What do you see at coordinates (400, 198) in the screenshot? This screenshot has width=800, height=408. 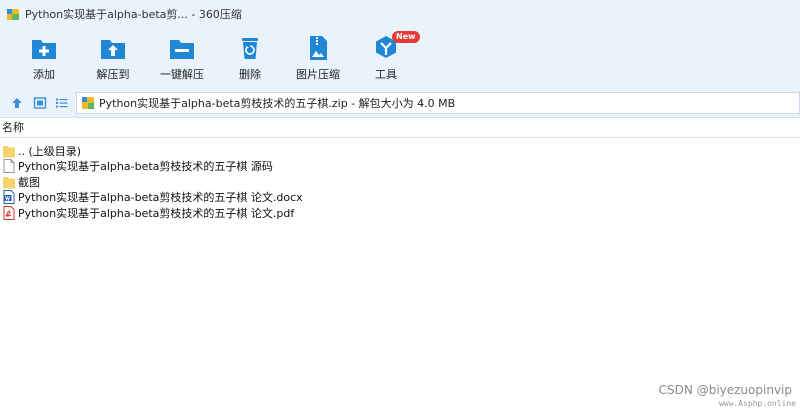 I see `list-item: Python实现基于alpha-beta剪枝技术的五子棋 论文.docx` at bounding box center [400, 198].